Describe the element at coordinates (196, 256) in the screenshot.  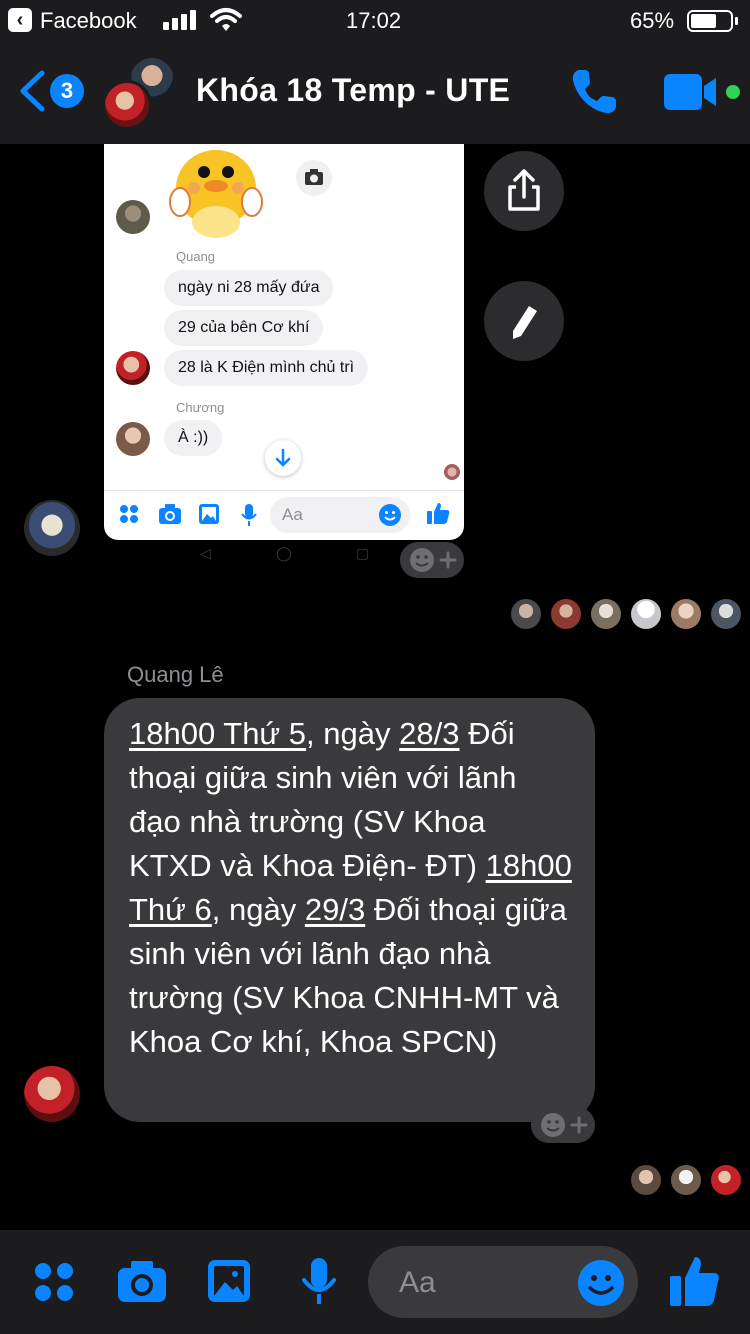
I see `sender-name: Quang` at that location.